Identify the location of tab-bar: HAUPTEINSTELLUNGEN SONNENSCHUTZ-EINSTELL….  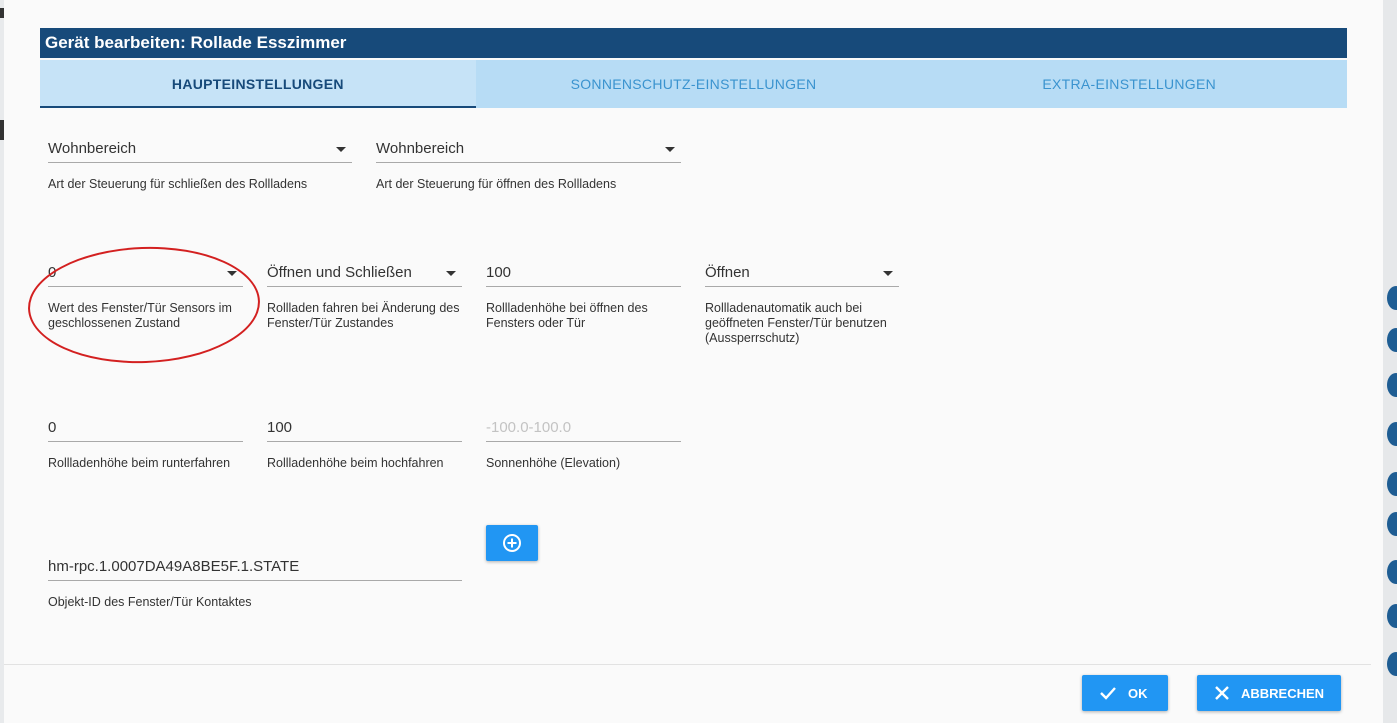
(693, 84).